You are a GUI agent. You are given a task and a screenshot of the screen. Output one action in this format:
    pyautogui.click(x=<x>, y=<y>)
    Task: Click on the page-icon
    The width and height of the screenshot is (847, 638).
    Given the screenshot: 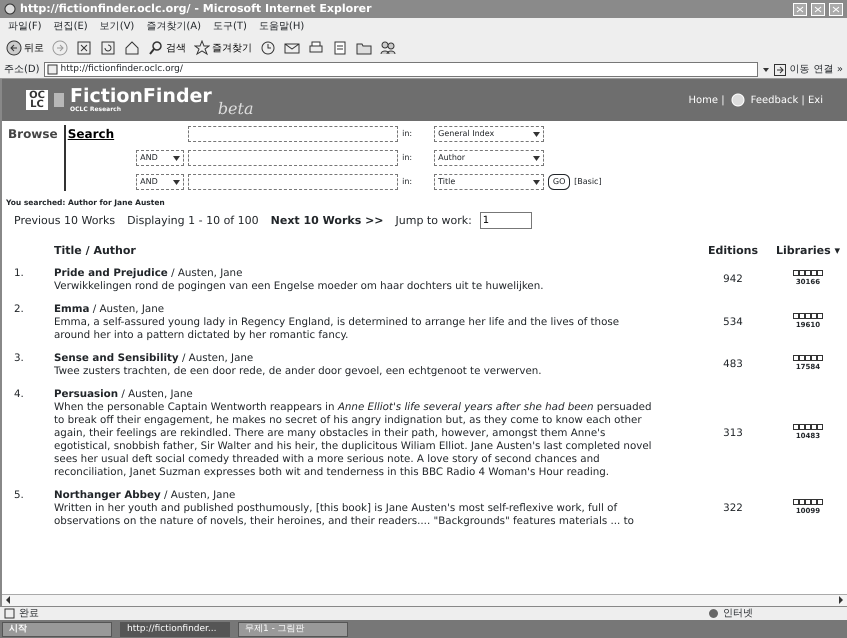 What is the action you would take?
    pyautogui.click(x=52, y=69)
    